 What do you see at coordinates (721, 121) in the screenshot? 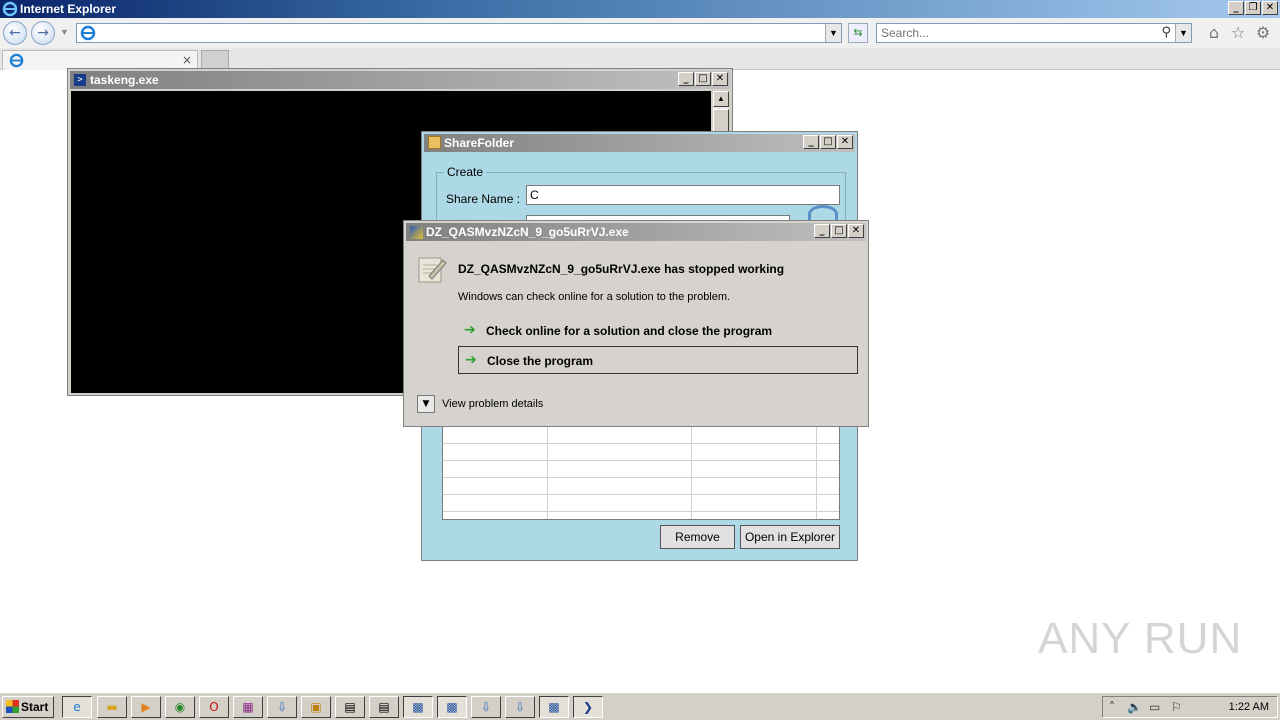
I see `scroll-thumb` at bounding box center [721, 121].